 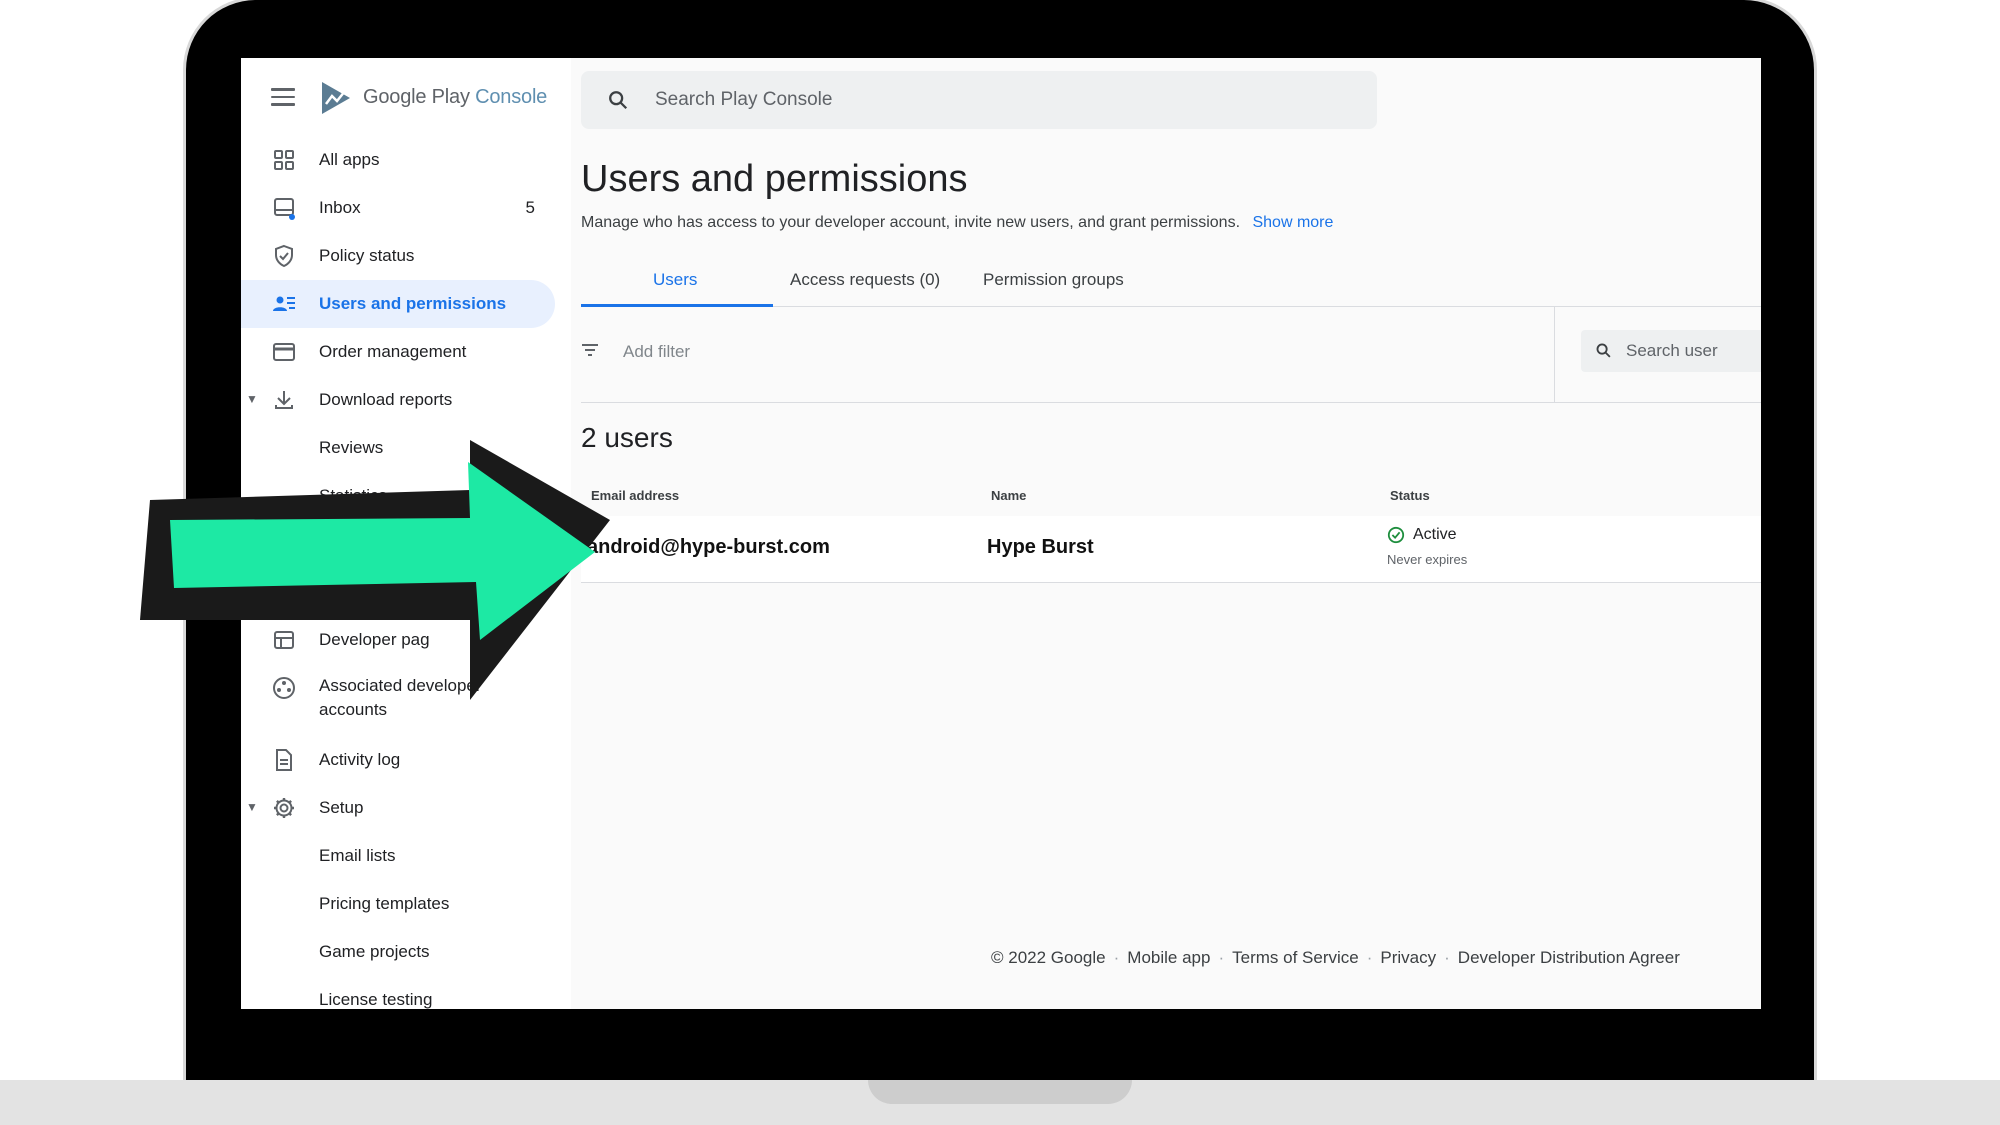 What do you see at coordinates (393, 351) in the screenshot?
I see `sidebar-item-label: Order management` at bounding box center [393, 351].